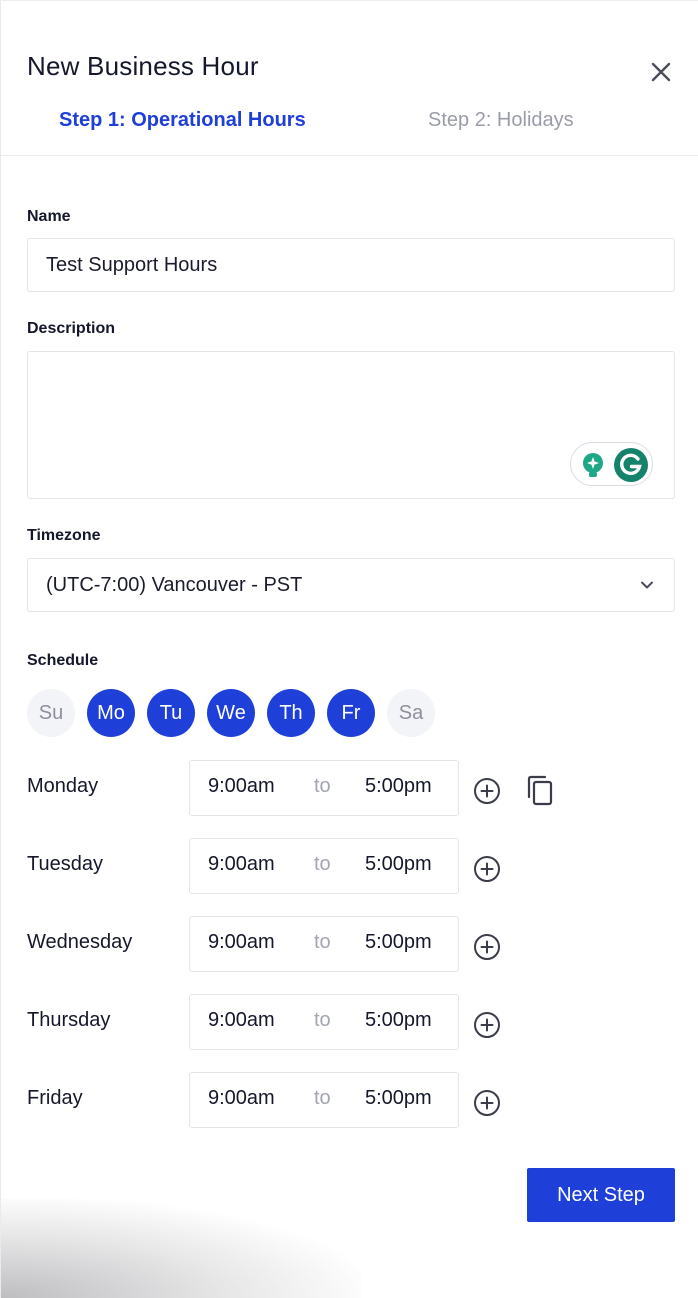 The height and width of the screenshot is (1298, 698). What do you see at coordinates (601, 1195) in the screenshot?
I see `next-step-button: Next Step` at bounding box center [601, 1195].